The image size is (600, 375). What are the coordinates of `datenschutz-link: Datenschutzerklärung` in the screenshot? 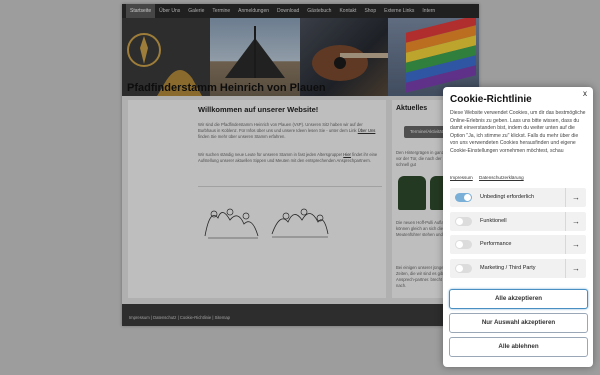 It's located at (501, 177).